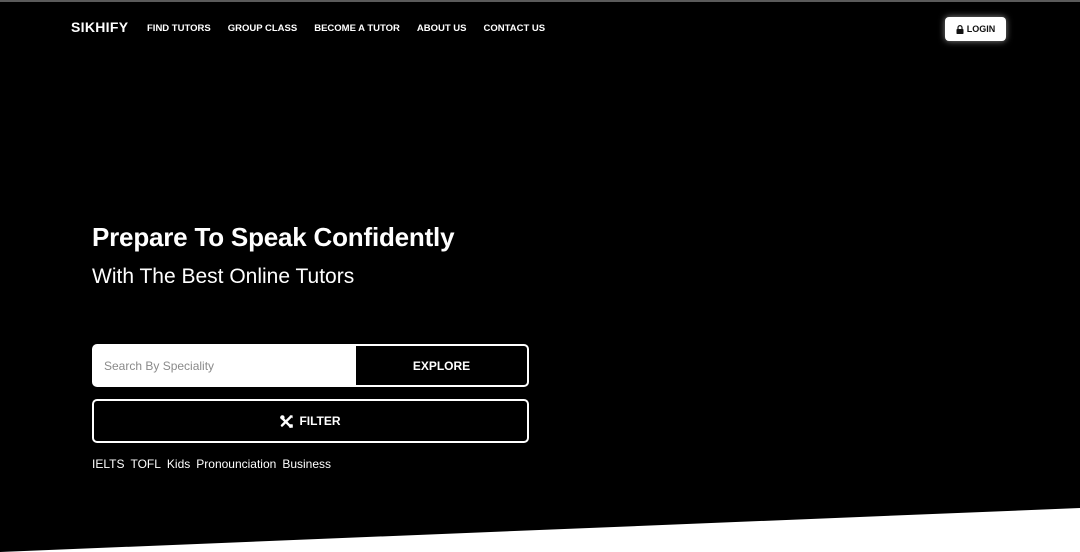 The image size is (1080, 552). Describe the element at coordinates (263, 28) in the screenshot. I see `nav-link-group-class: GROUP CLASS` at that location.